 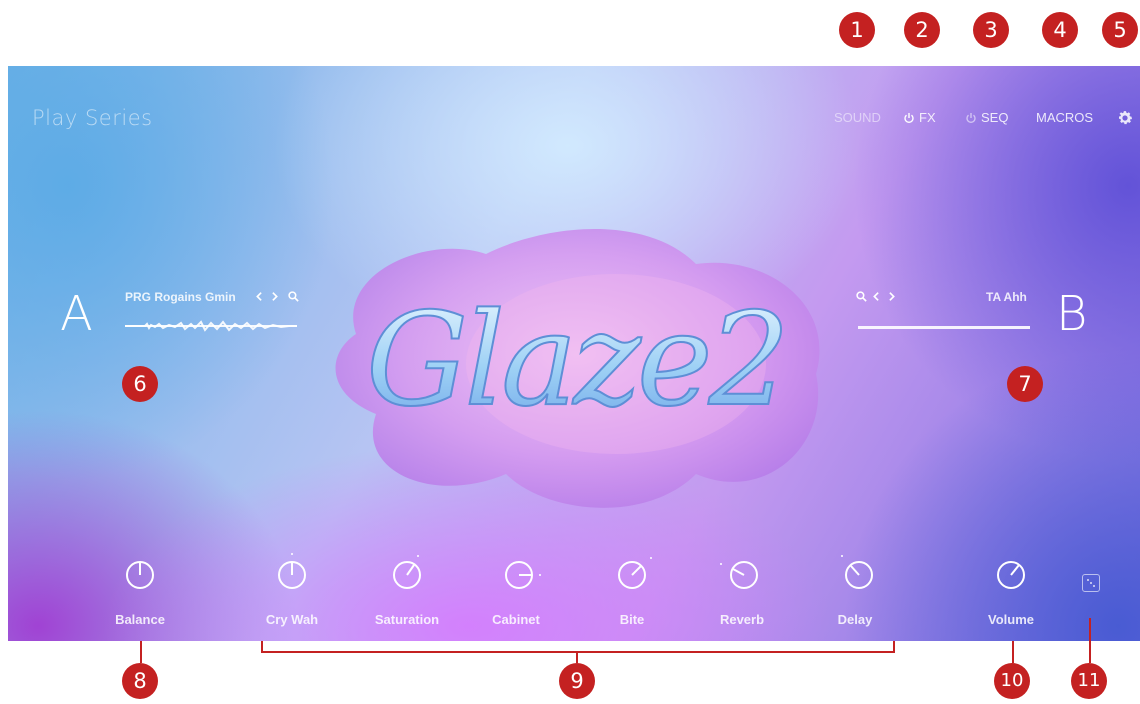 I want to click on callout-6: 6, so click(x=140, y=384).